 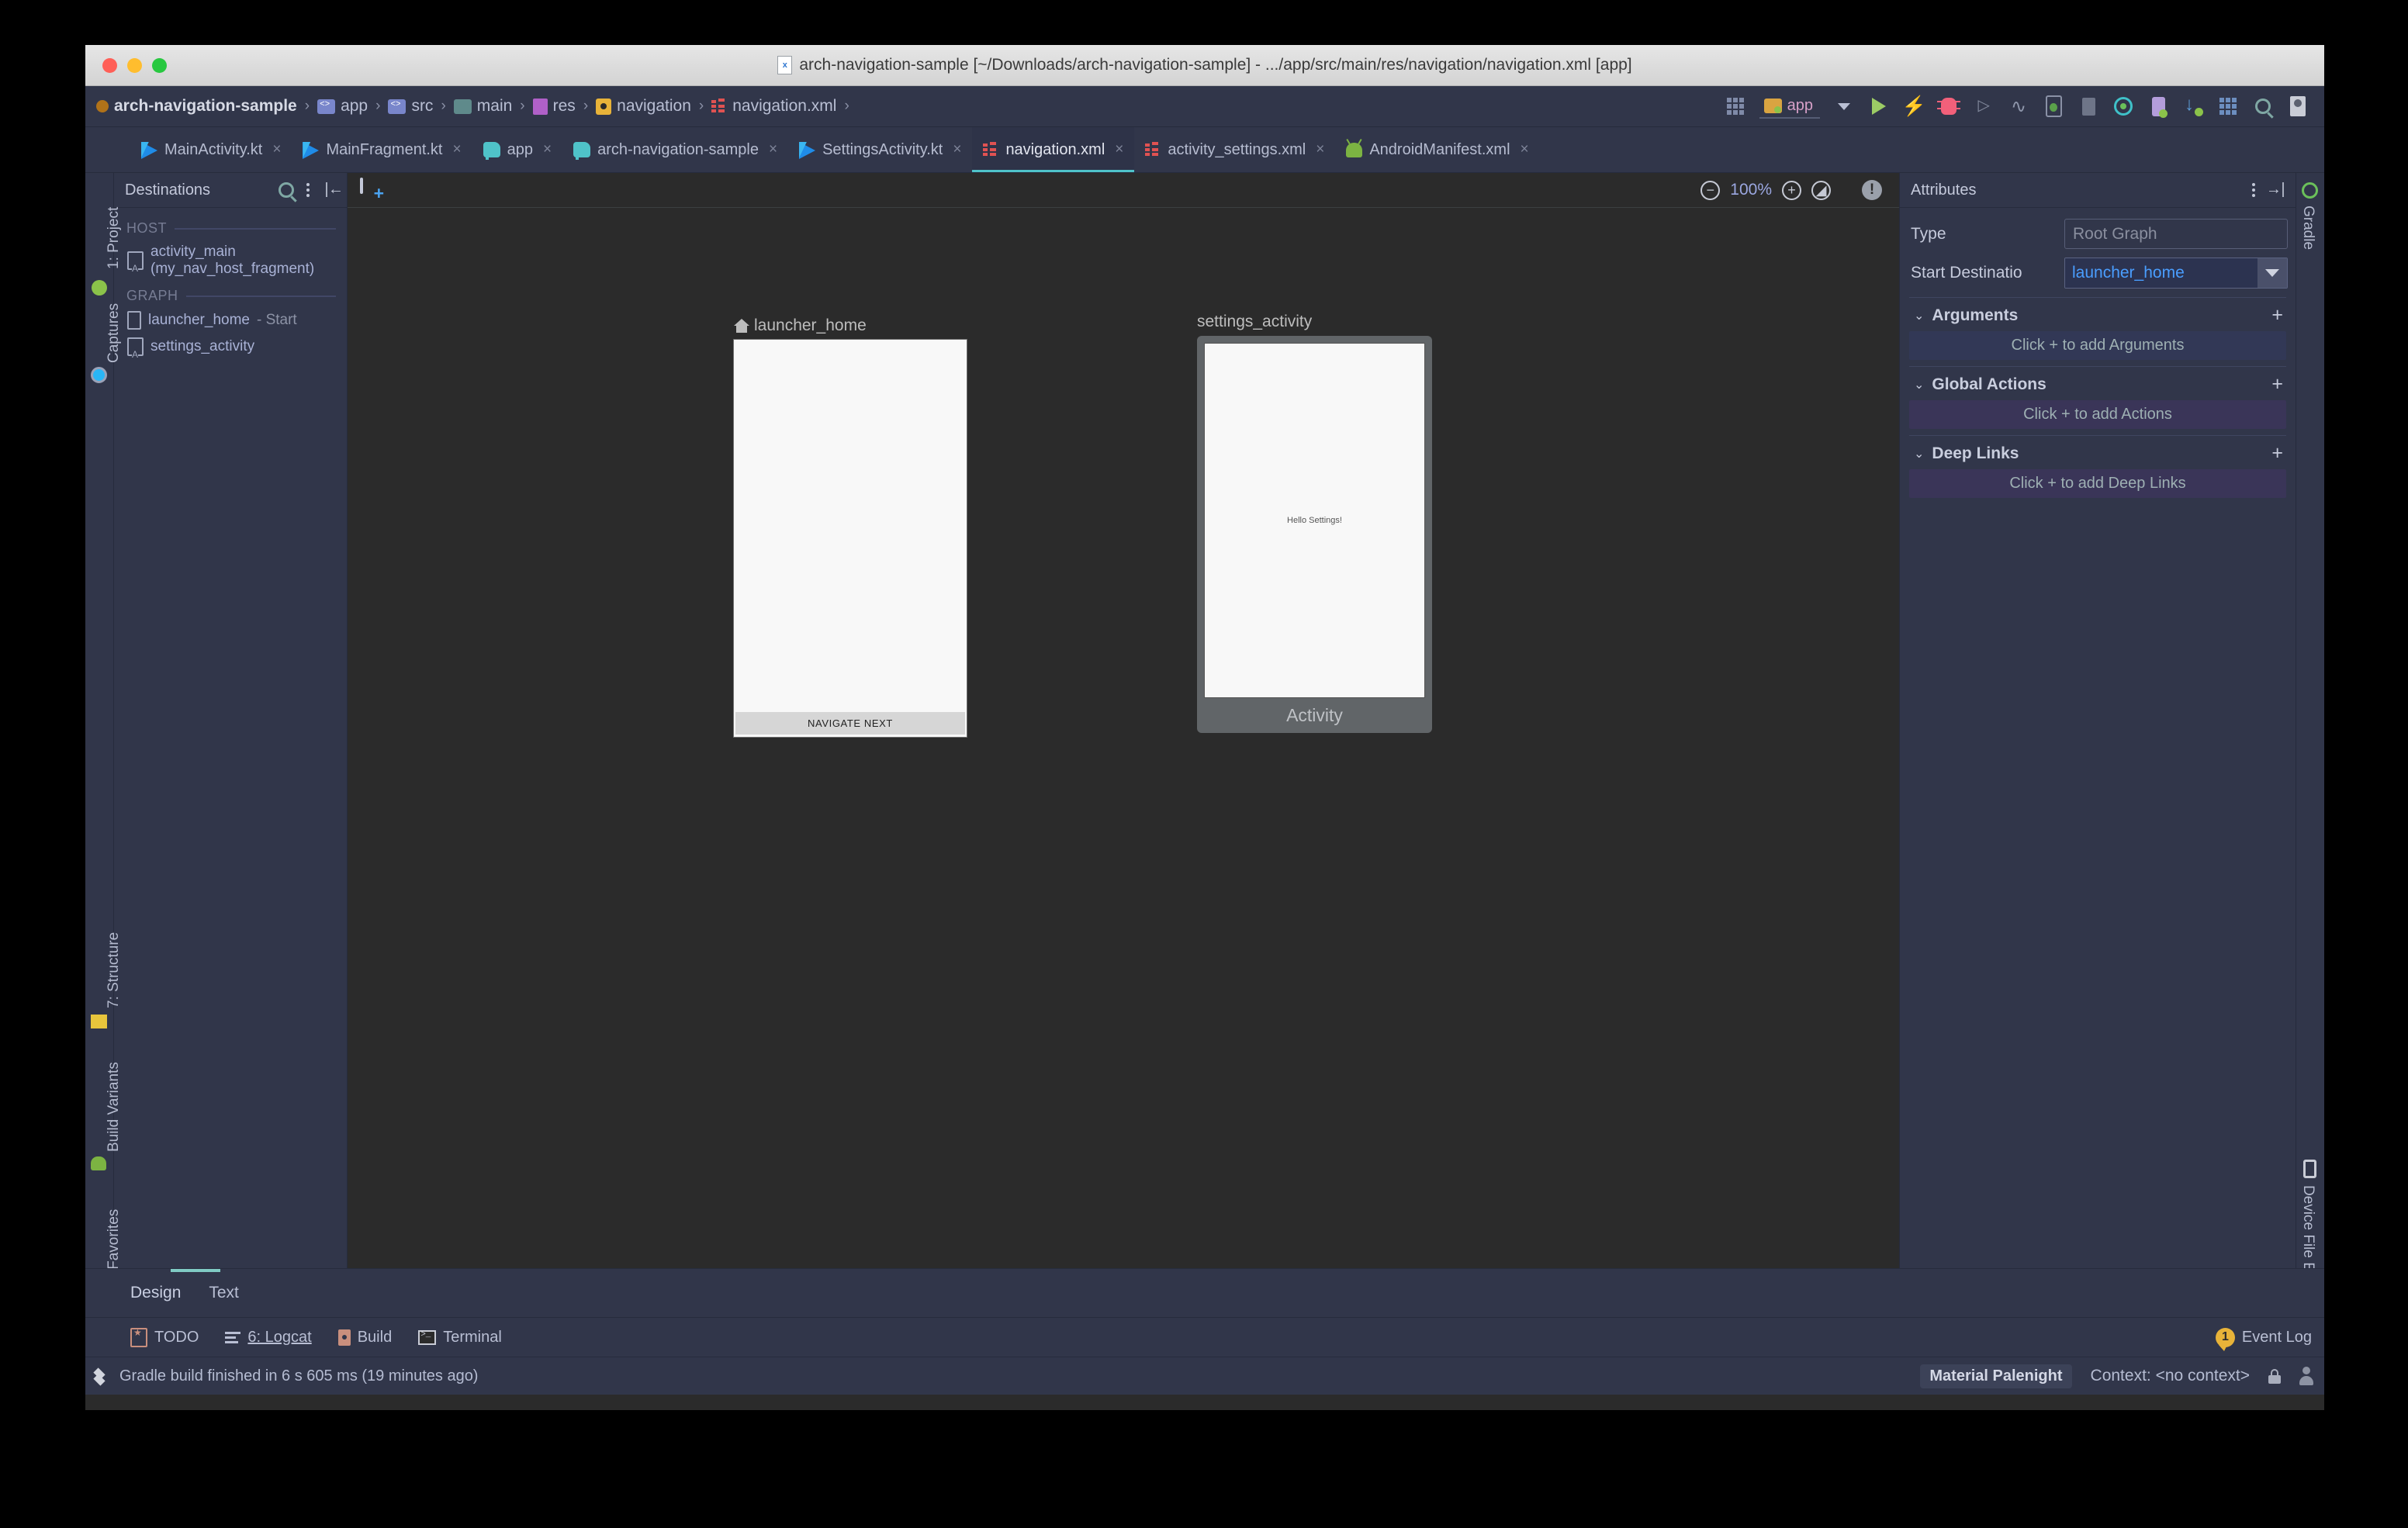 What do you see at coordinates (109, 65) in the screenshot?
I see `close-window-button` at bounding box center [109, 65].